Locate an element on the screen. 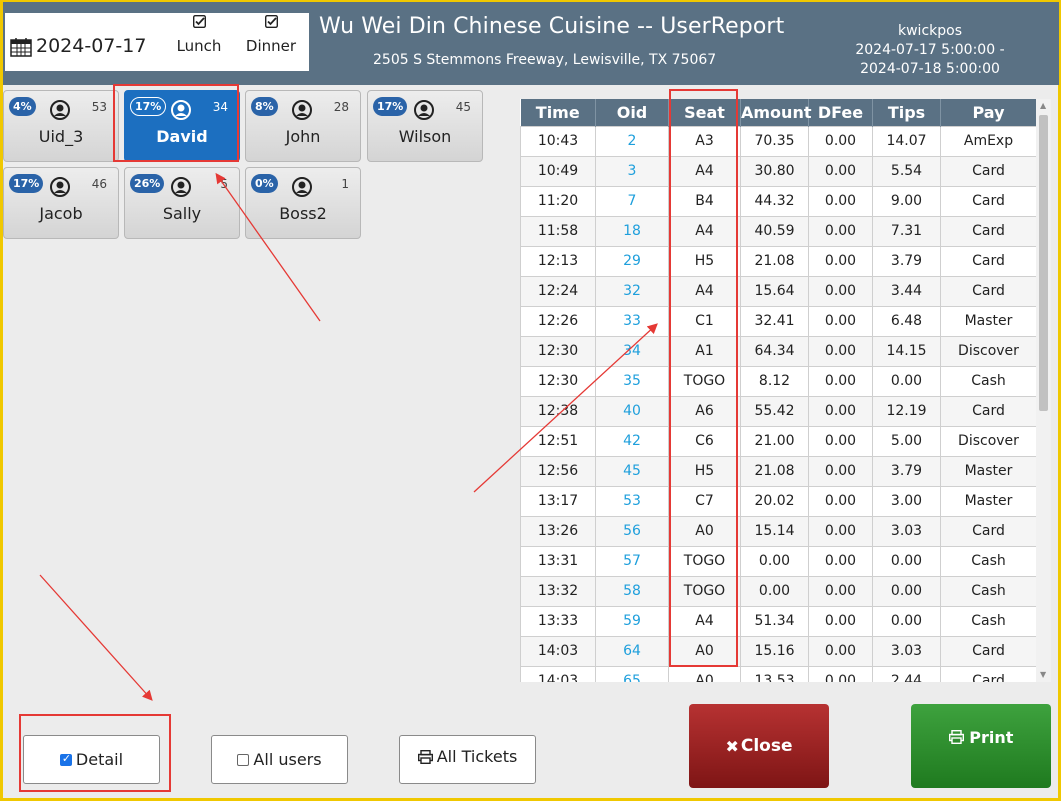  report-title: Wu Wei Din Chinese Cuisine -- UserReport is located at coordinates (552, 26).